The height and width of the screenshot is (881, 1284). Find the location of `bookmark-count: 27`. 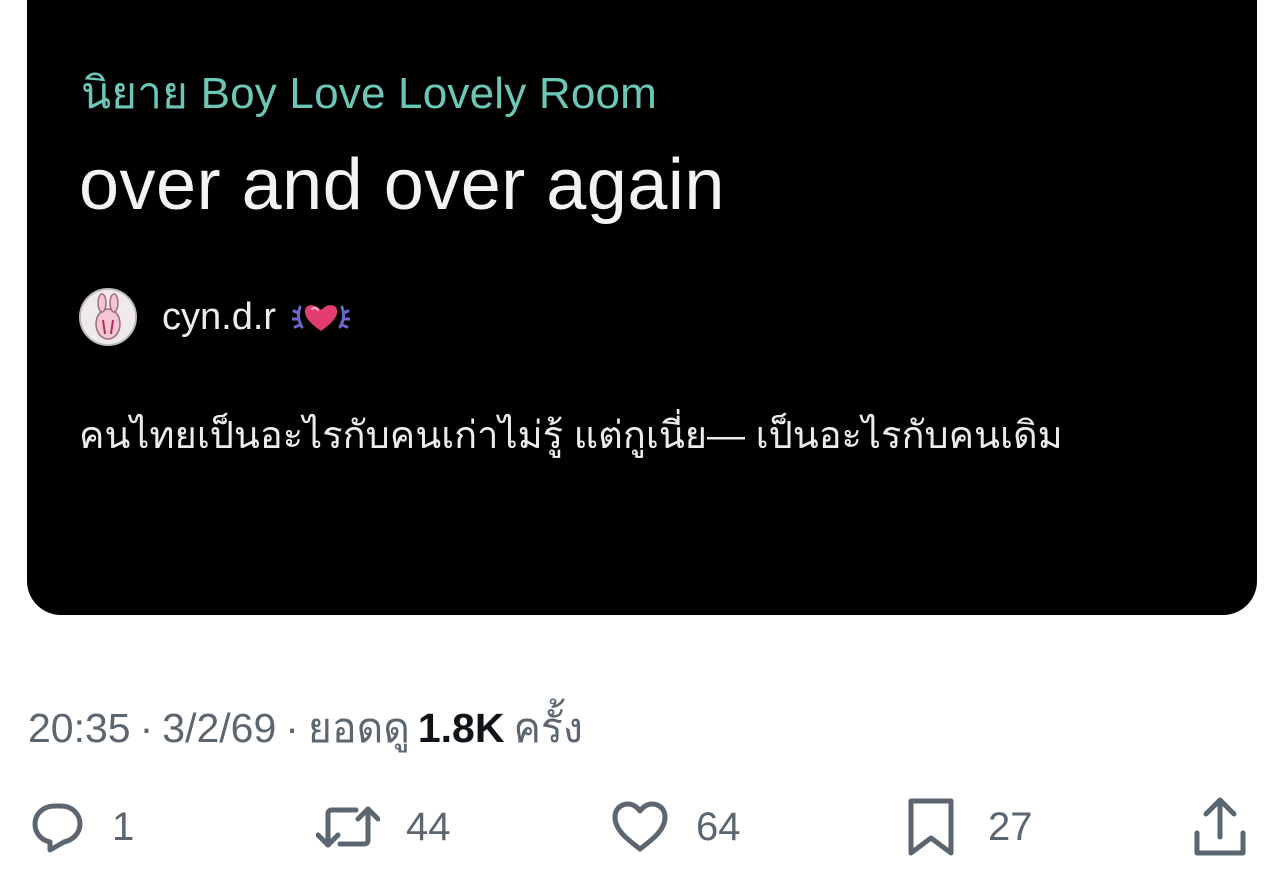

bookmark-count: 27 is located at coordinates (1010, 826).